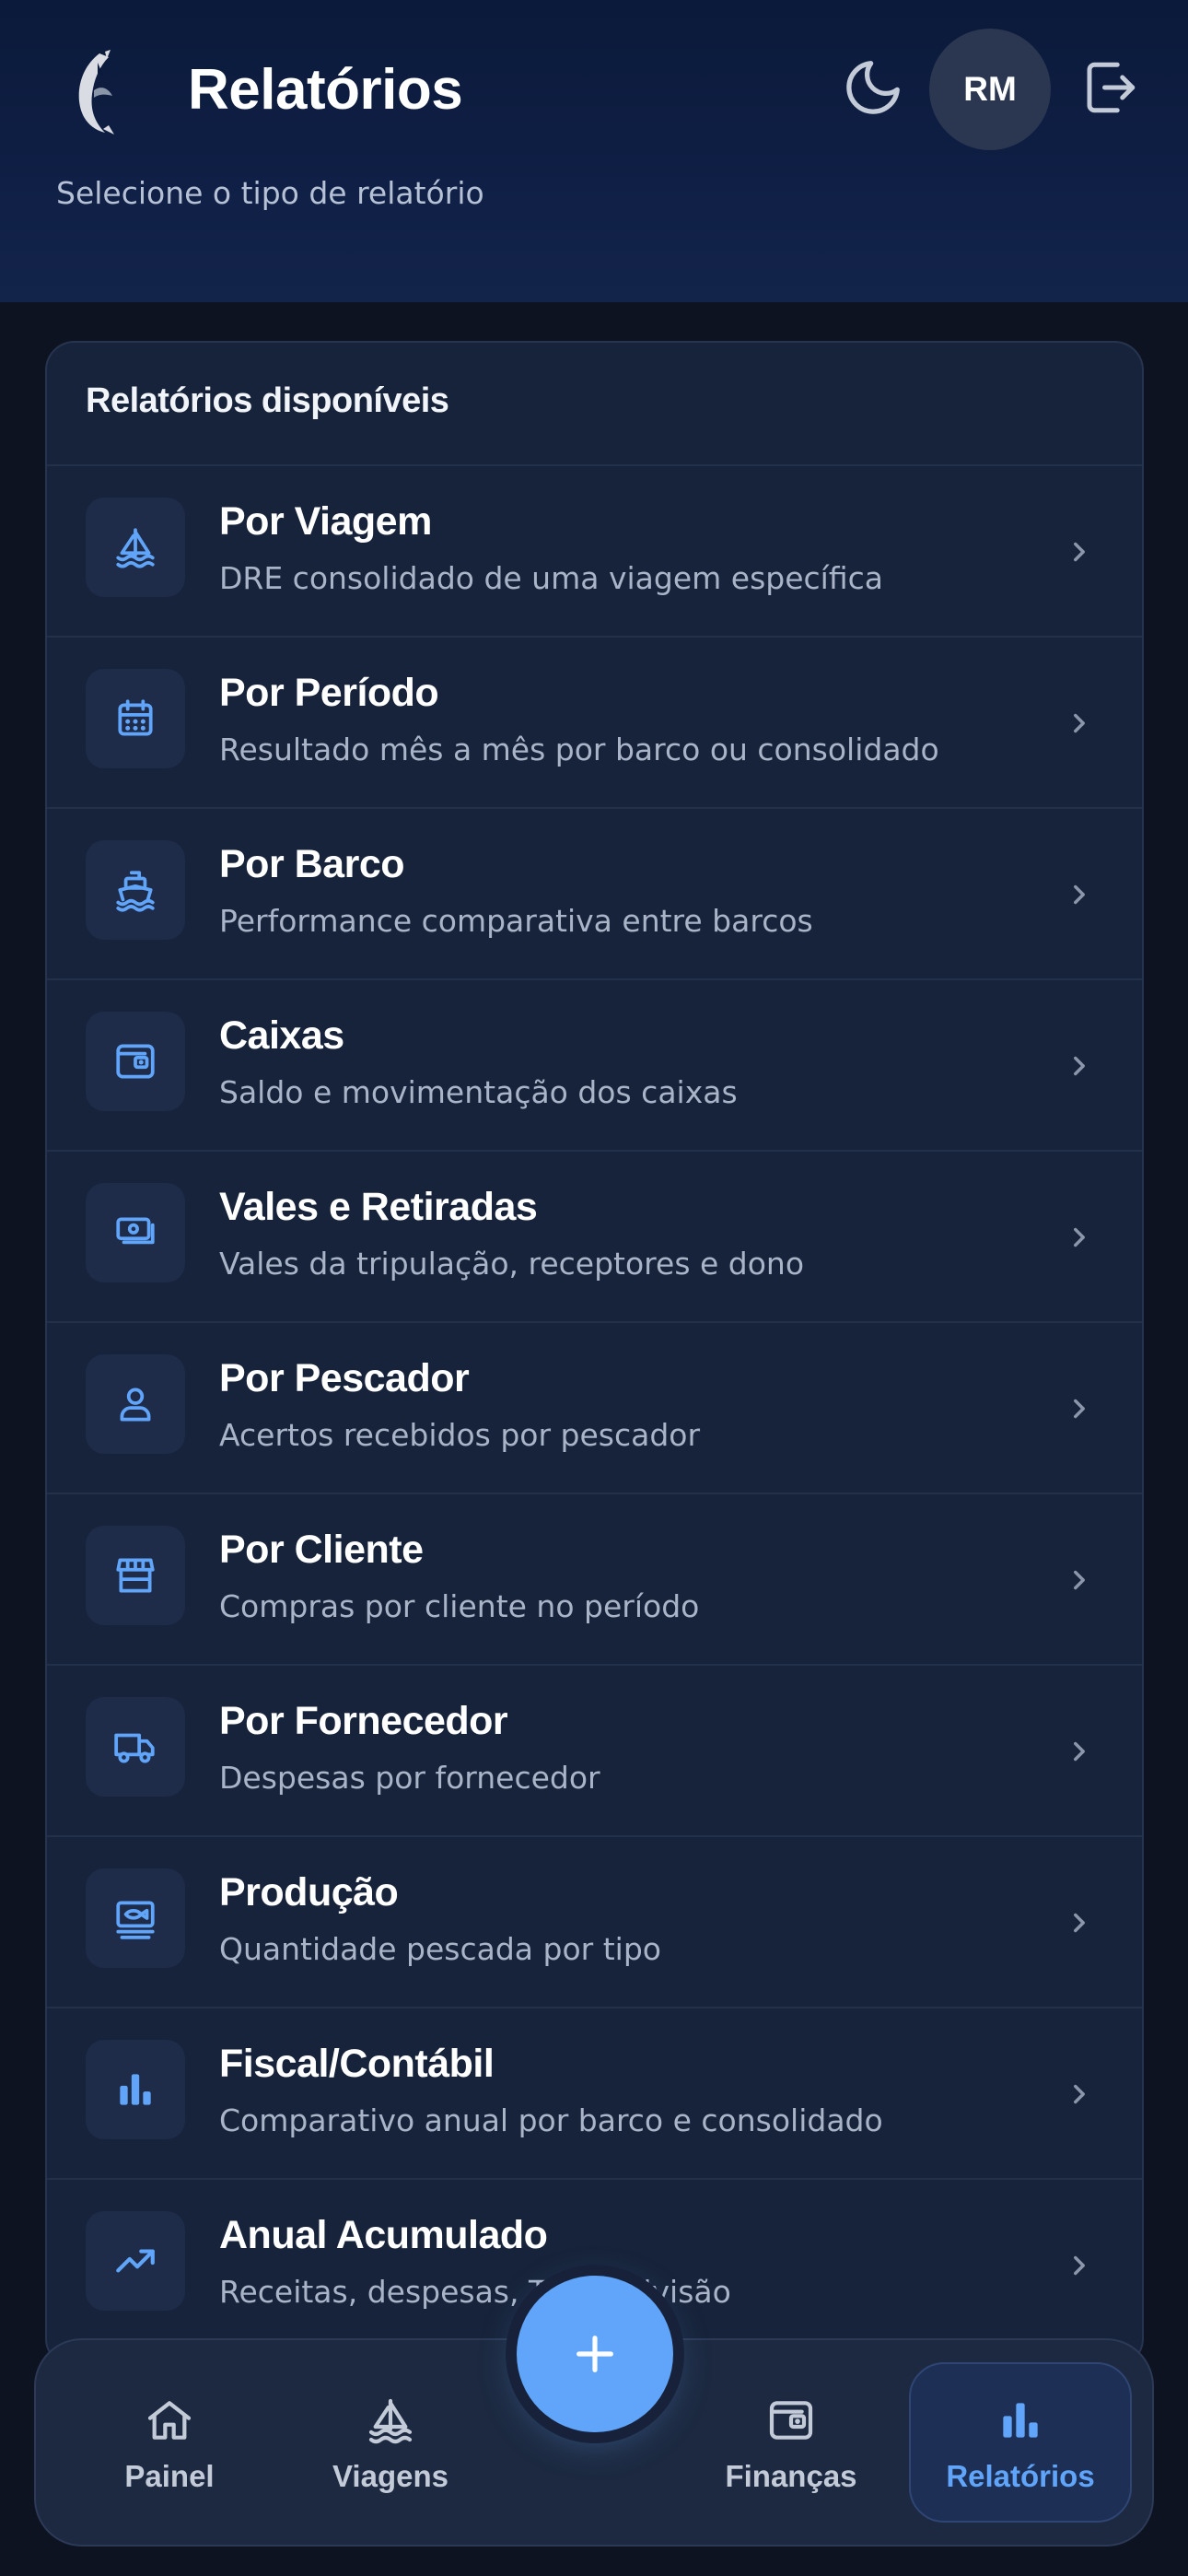 Image resolution: width=1188 pixels, height=2576 pixels. I want to click on item-title: Fiscal/Contábil, so click(357, 2064).